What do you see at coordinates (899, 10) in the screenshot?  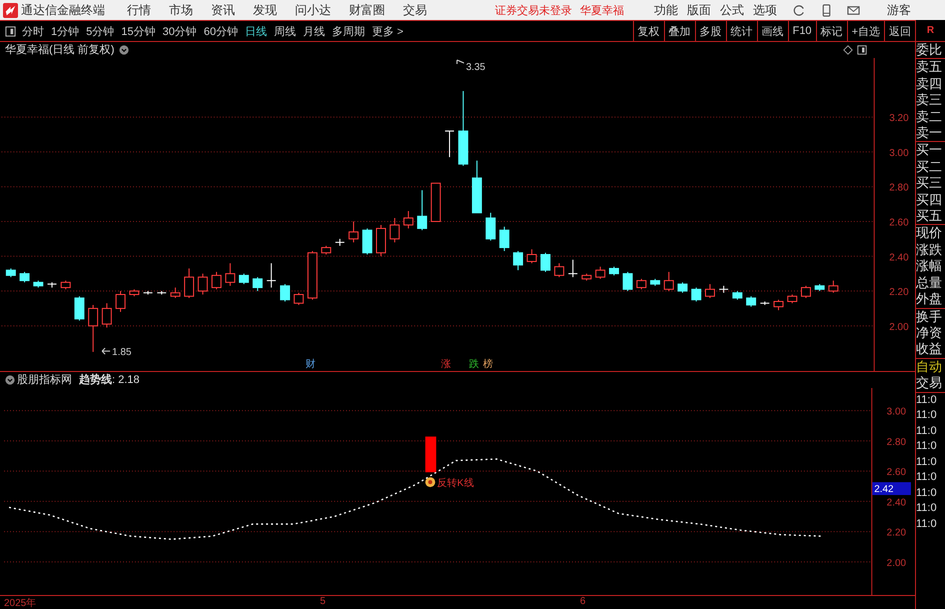 I see `user-name: 游客` at bounding box center [899, 10].